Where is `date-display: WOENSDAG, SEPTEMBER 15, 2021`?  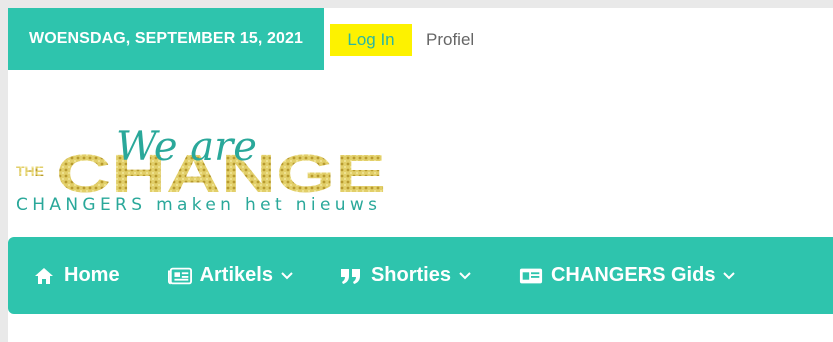
date-display: WOENSDAG, SEPTEMBER 15, 2021 is located at coordinates (166, 39).